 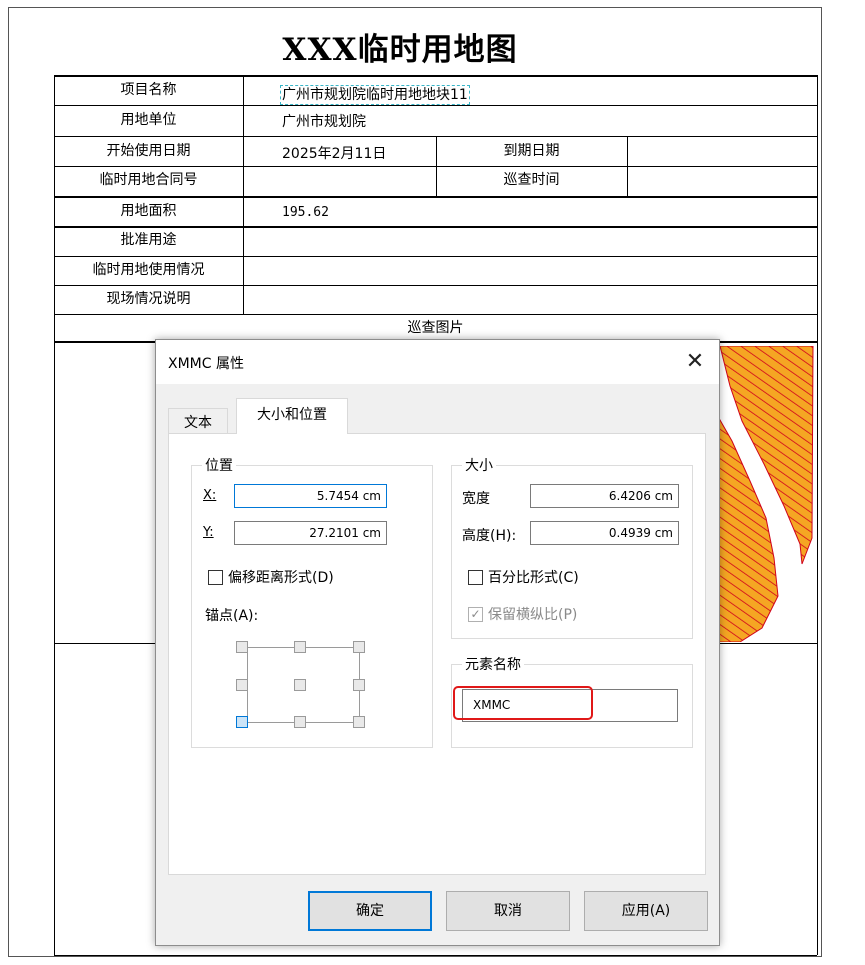 What do you see at coordinates (531, 151) in the screenshot?
I see `end-date-label: 到期日期` at bounding box center [531, 151].